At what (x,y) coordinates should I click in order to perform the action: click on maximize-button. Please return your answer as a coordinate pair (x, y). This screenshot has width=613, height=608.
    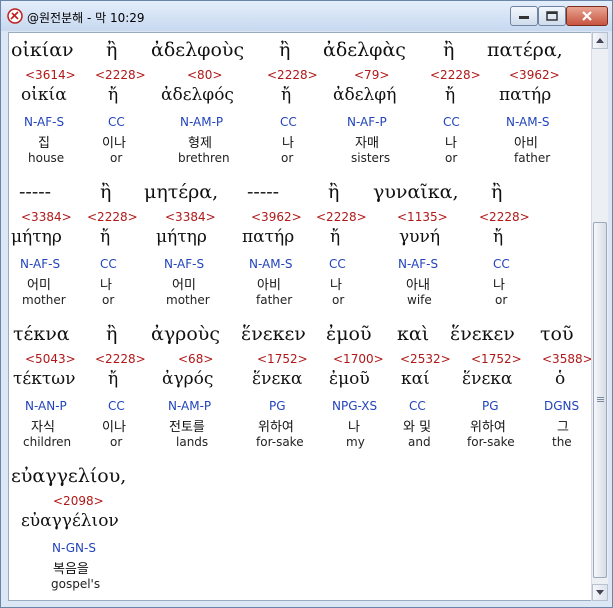
    Looking at the image, I should click on (552, 16).